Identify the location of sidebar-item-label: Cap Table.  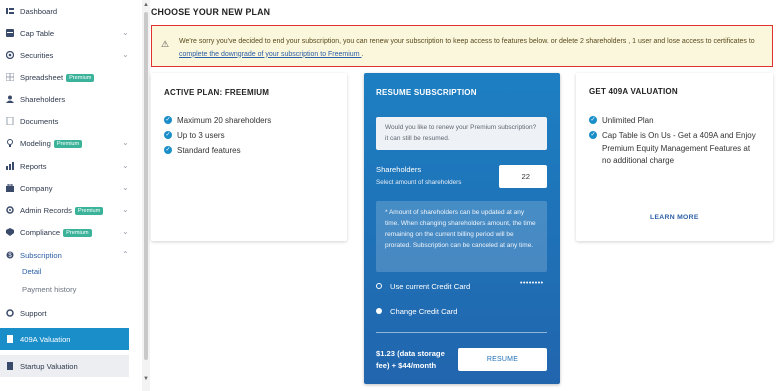
(37, 33).